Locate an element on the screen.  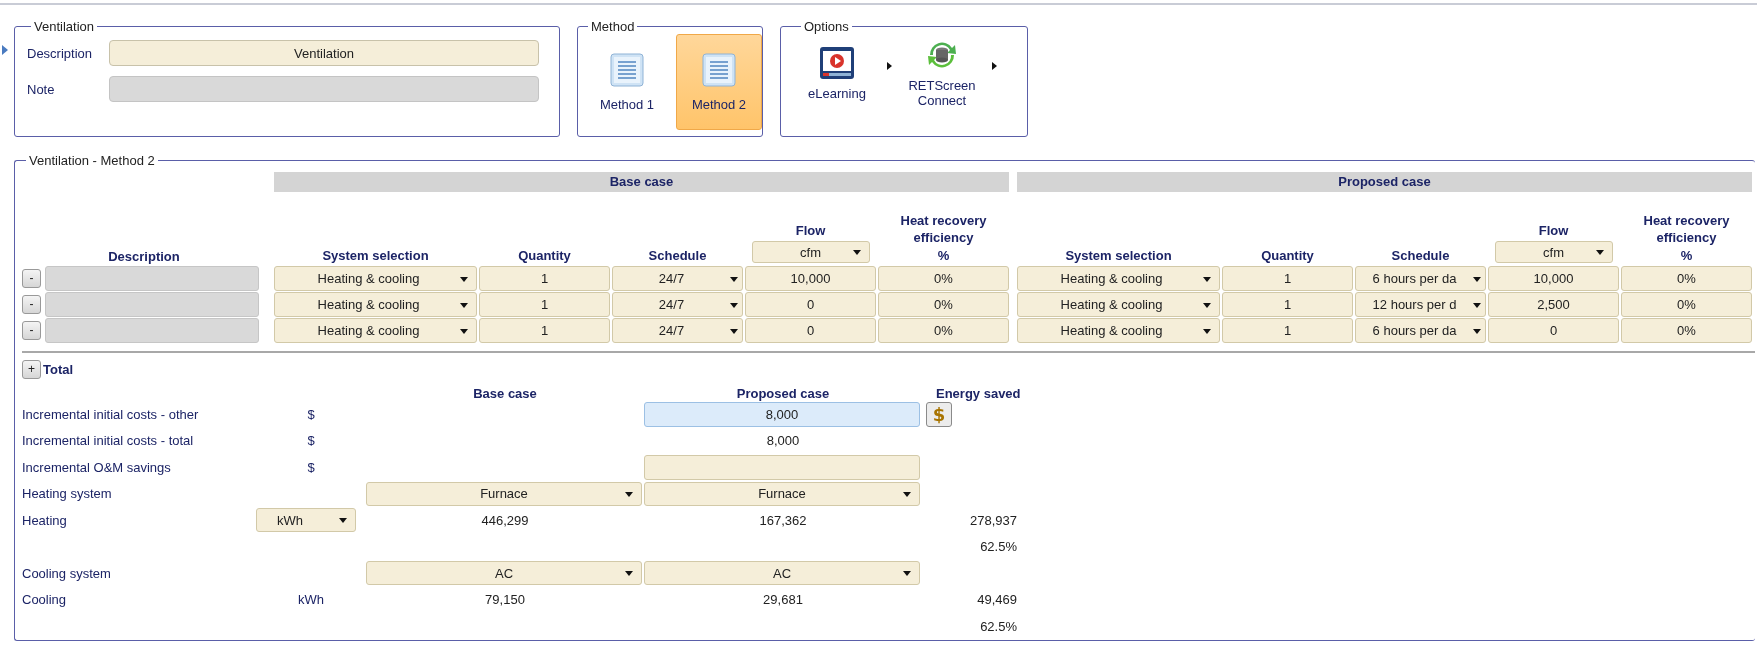
cost-field: 8,000 is located at coordinates (782, 414).